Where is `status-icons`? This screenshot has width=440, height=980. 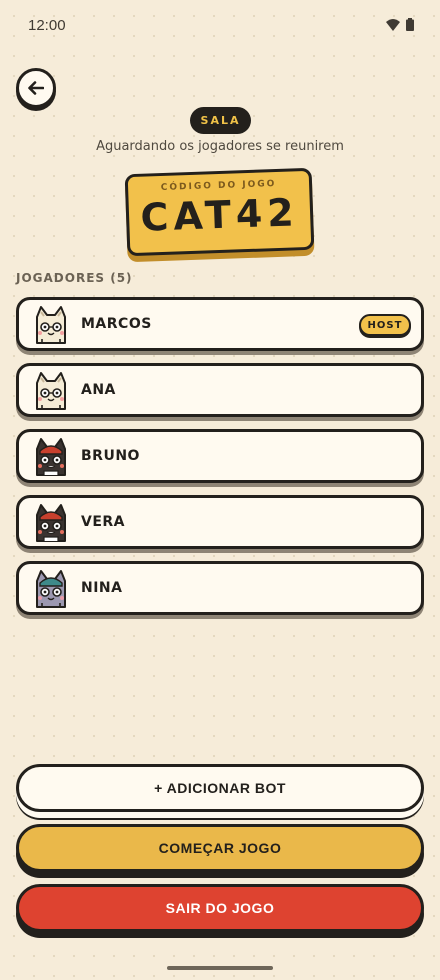
status-icons is located at coordinates (400, 24).